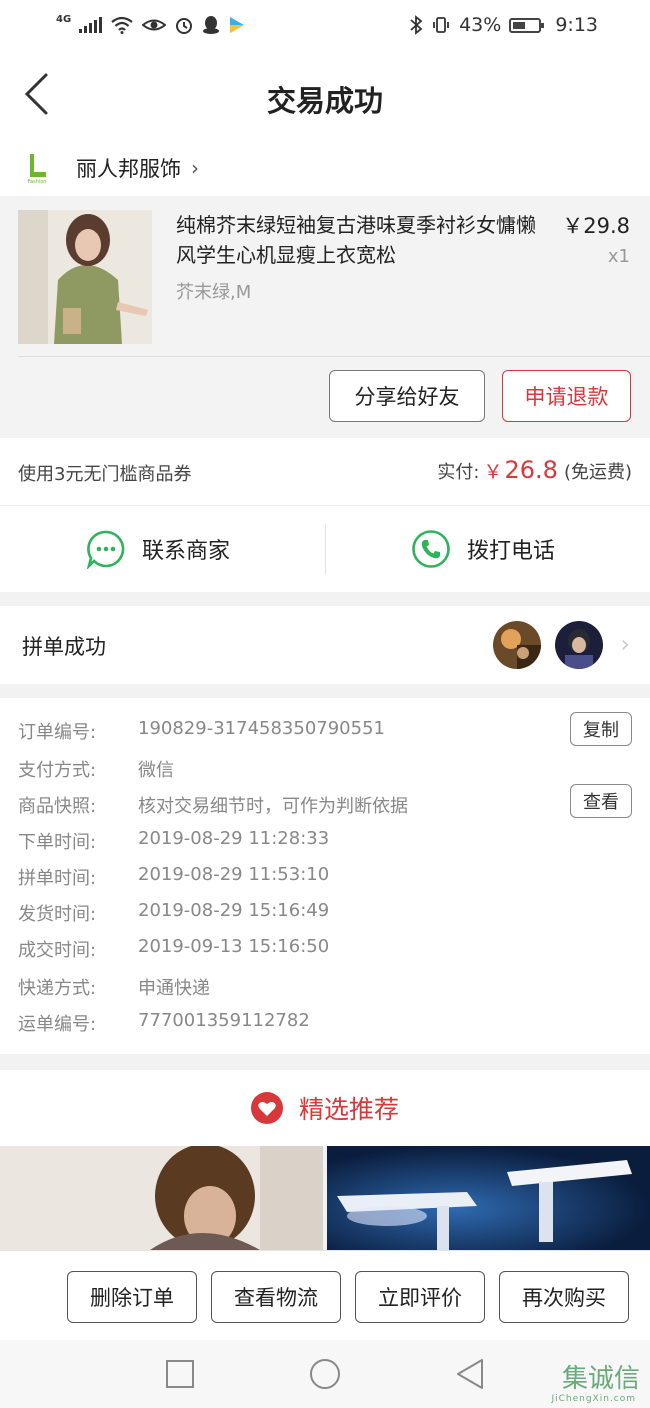 This screenshot has width=650, height=1408. I want to click on deal-time: 2019-09-13 15:16:50, so click(234, 946).